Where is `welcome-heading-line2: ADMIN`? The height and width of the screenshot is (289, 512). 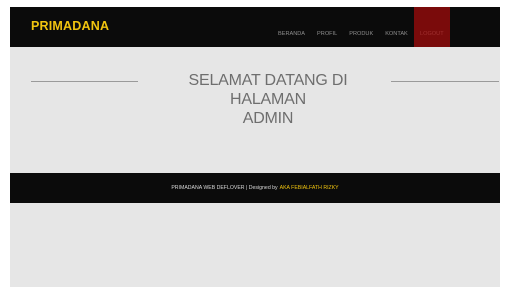
welcome-heading-line2: ADMIN is located at coordinates (268, 118).